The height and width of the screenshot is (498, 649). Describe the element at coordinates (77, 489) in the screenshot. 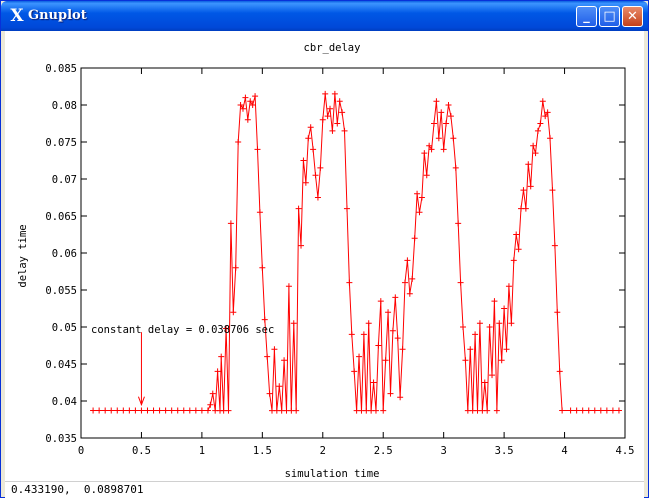

I see `cursor-coordinates: 0.433190, 0.0898701` at that location.